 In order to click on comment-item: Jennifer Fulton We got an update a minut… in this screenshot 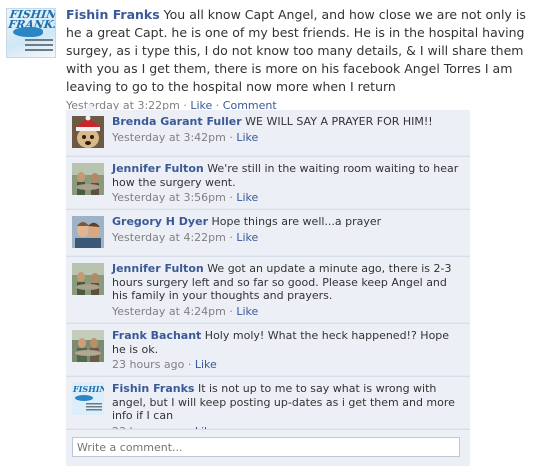, I will do `click(268, 290)`.